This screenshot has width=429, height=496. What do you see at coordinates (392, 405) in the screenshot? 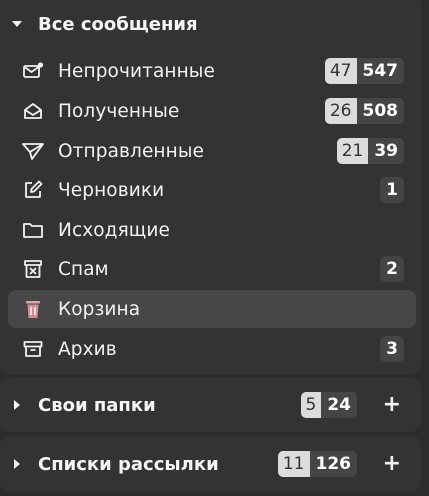
I see `add-folder-button: +` at bounding box center [392, 405].